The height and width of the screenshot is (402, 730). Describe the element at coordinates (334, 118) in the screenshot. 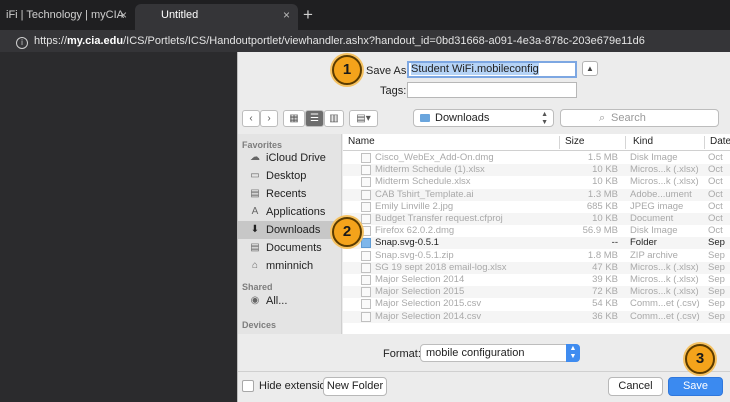

I see `column-view-button: ▥` at that location.